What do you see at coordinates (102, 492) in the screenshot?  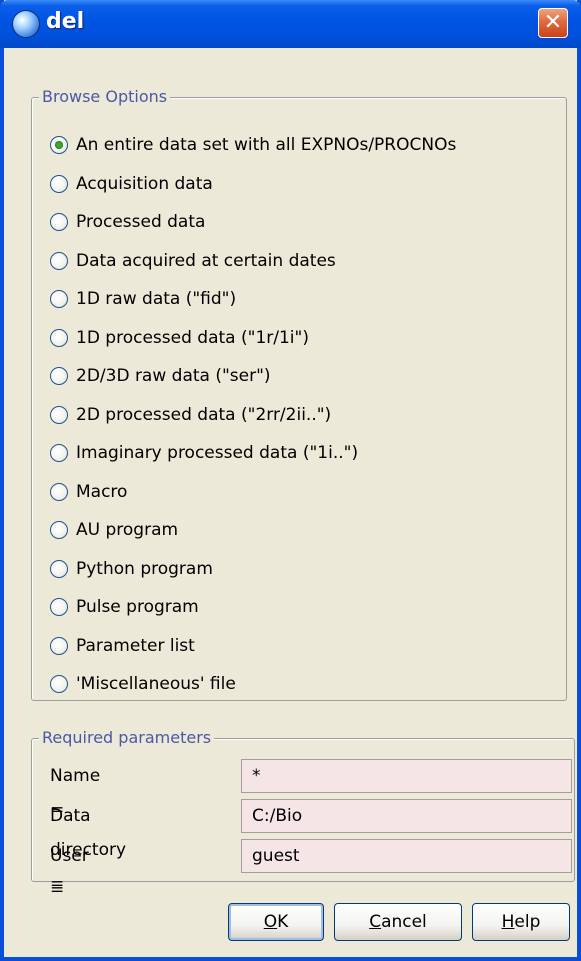 I see `browse-option-label: Macro` at bounding box center [102, 492].